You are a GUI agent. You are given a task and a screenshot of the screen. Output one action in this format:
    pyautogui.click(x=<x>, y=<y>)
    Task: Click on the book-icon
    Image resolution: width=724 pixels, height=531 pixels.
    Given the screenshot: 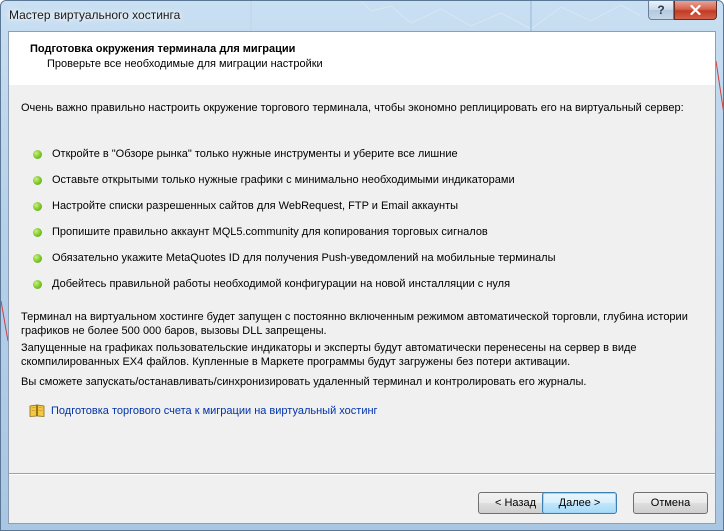 What is the action you would take?
    pyautogui.click(x=37, y=410)
    